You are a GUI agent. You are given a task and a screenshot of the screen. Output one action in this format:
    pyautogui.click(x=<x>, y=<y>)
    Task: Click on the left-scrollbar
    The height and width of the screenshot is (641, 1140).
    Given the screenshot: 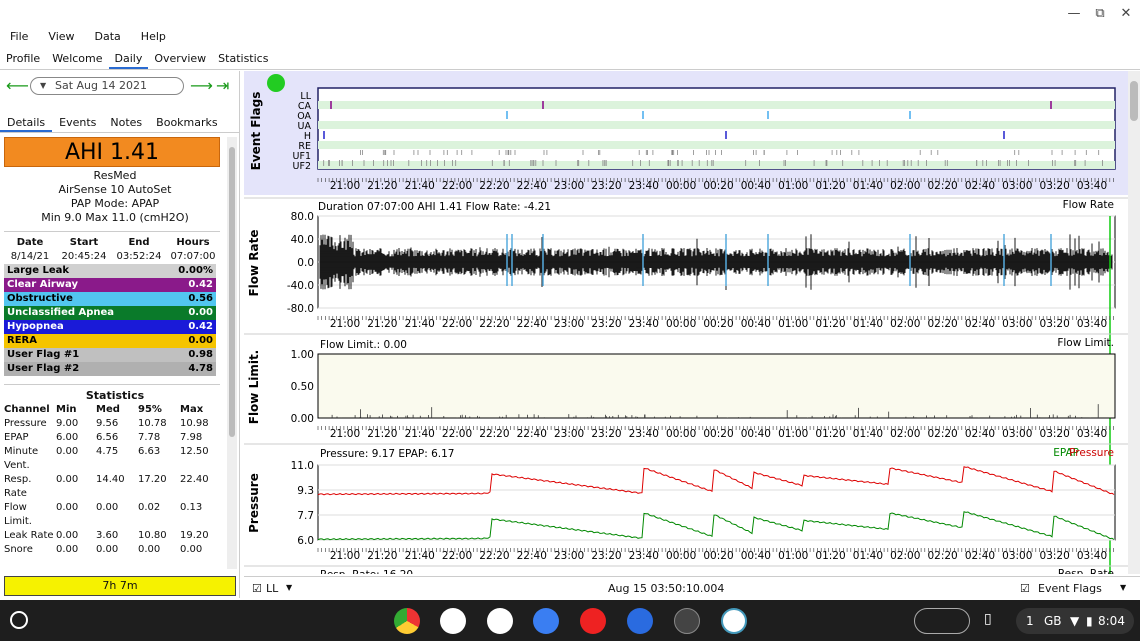 What is the action you would take?
    pyautogui.click(x=232, y=353)
    